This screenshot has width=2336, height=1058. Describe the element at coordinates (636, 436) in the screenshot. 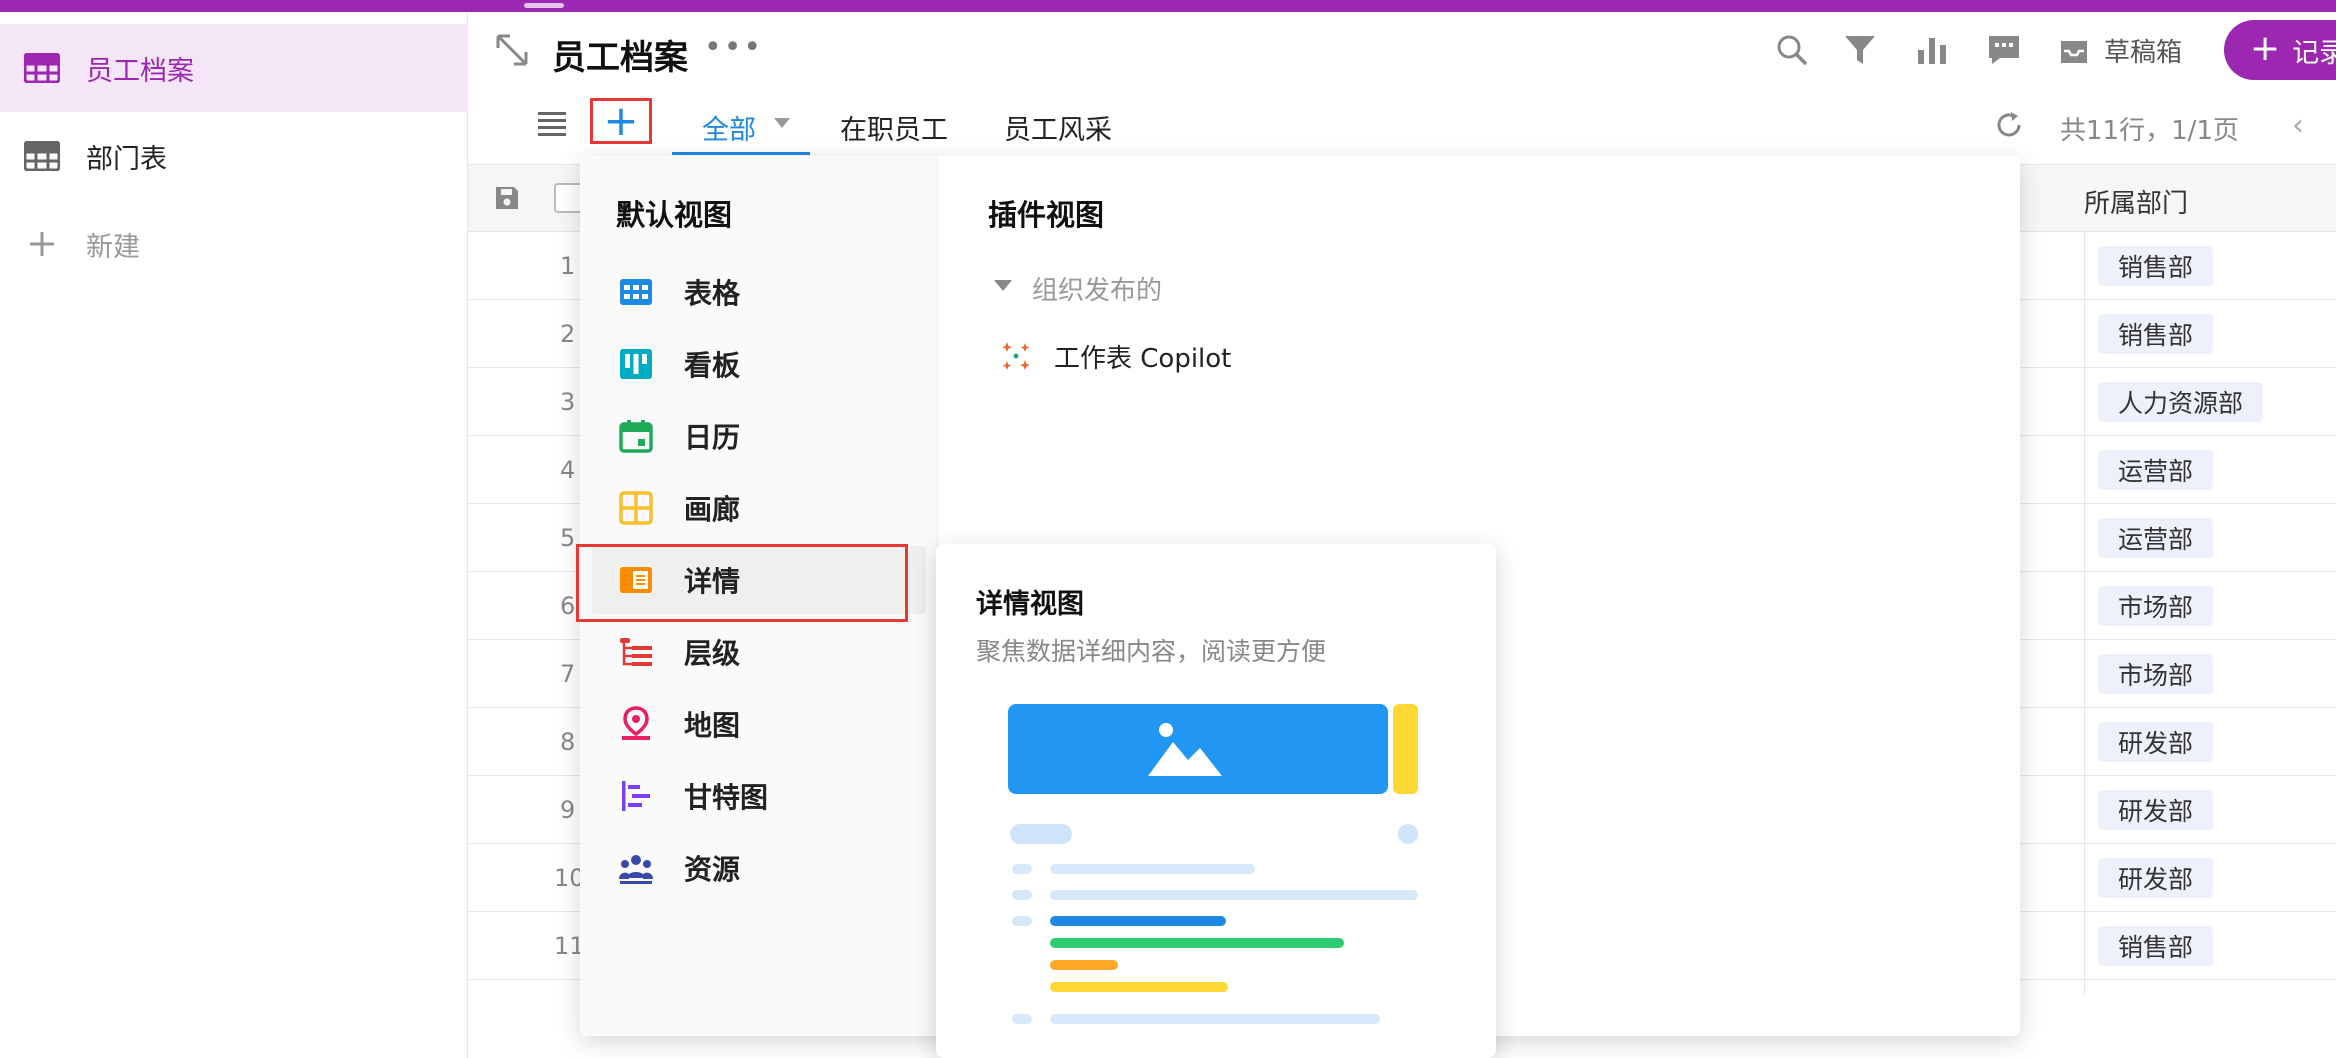

I see `calendar-icon` at that location.